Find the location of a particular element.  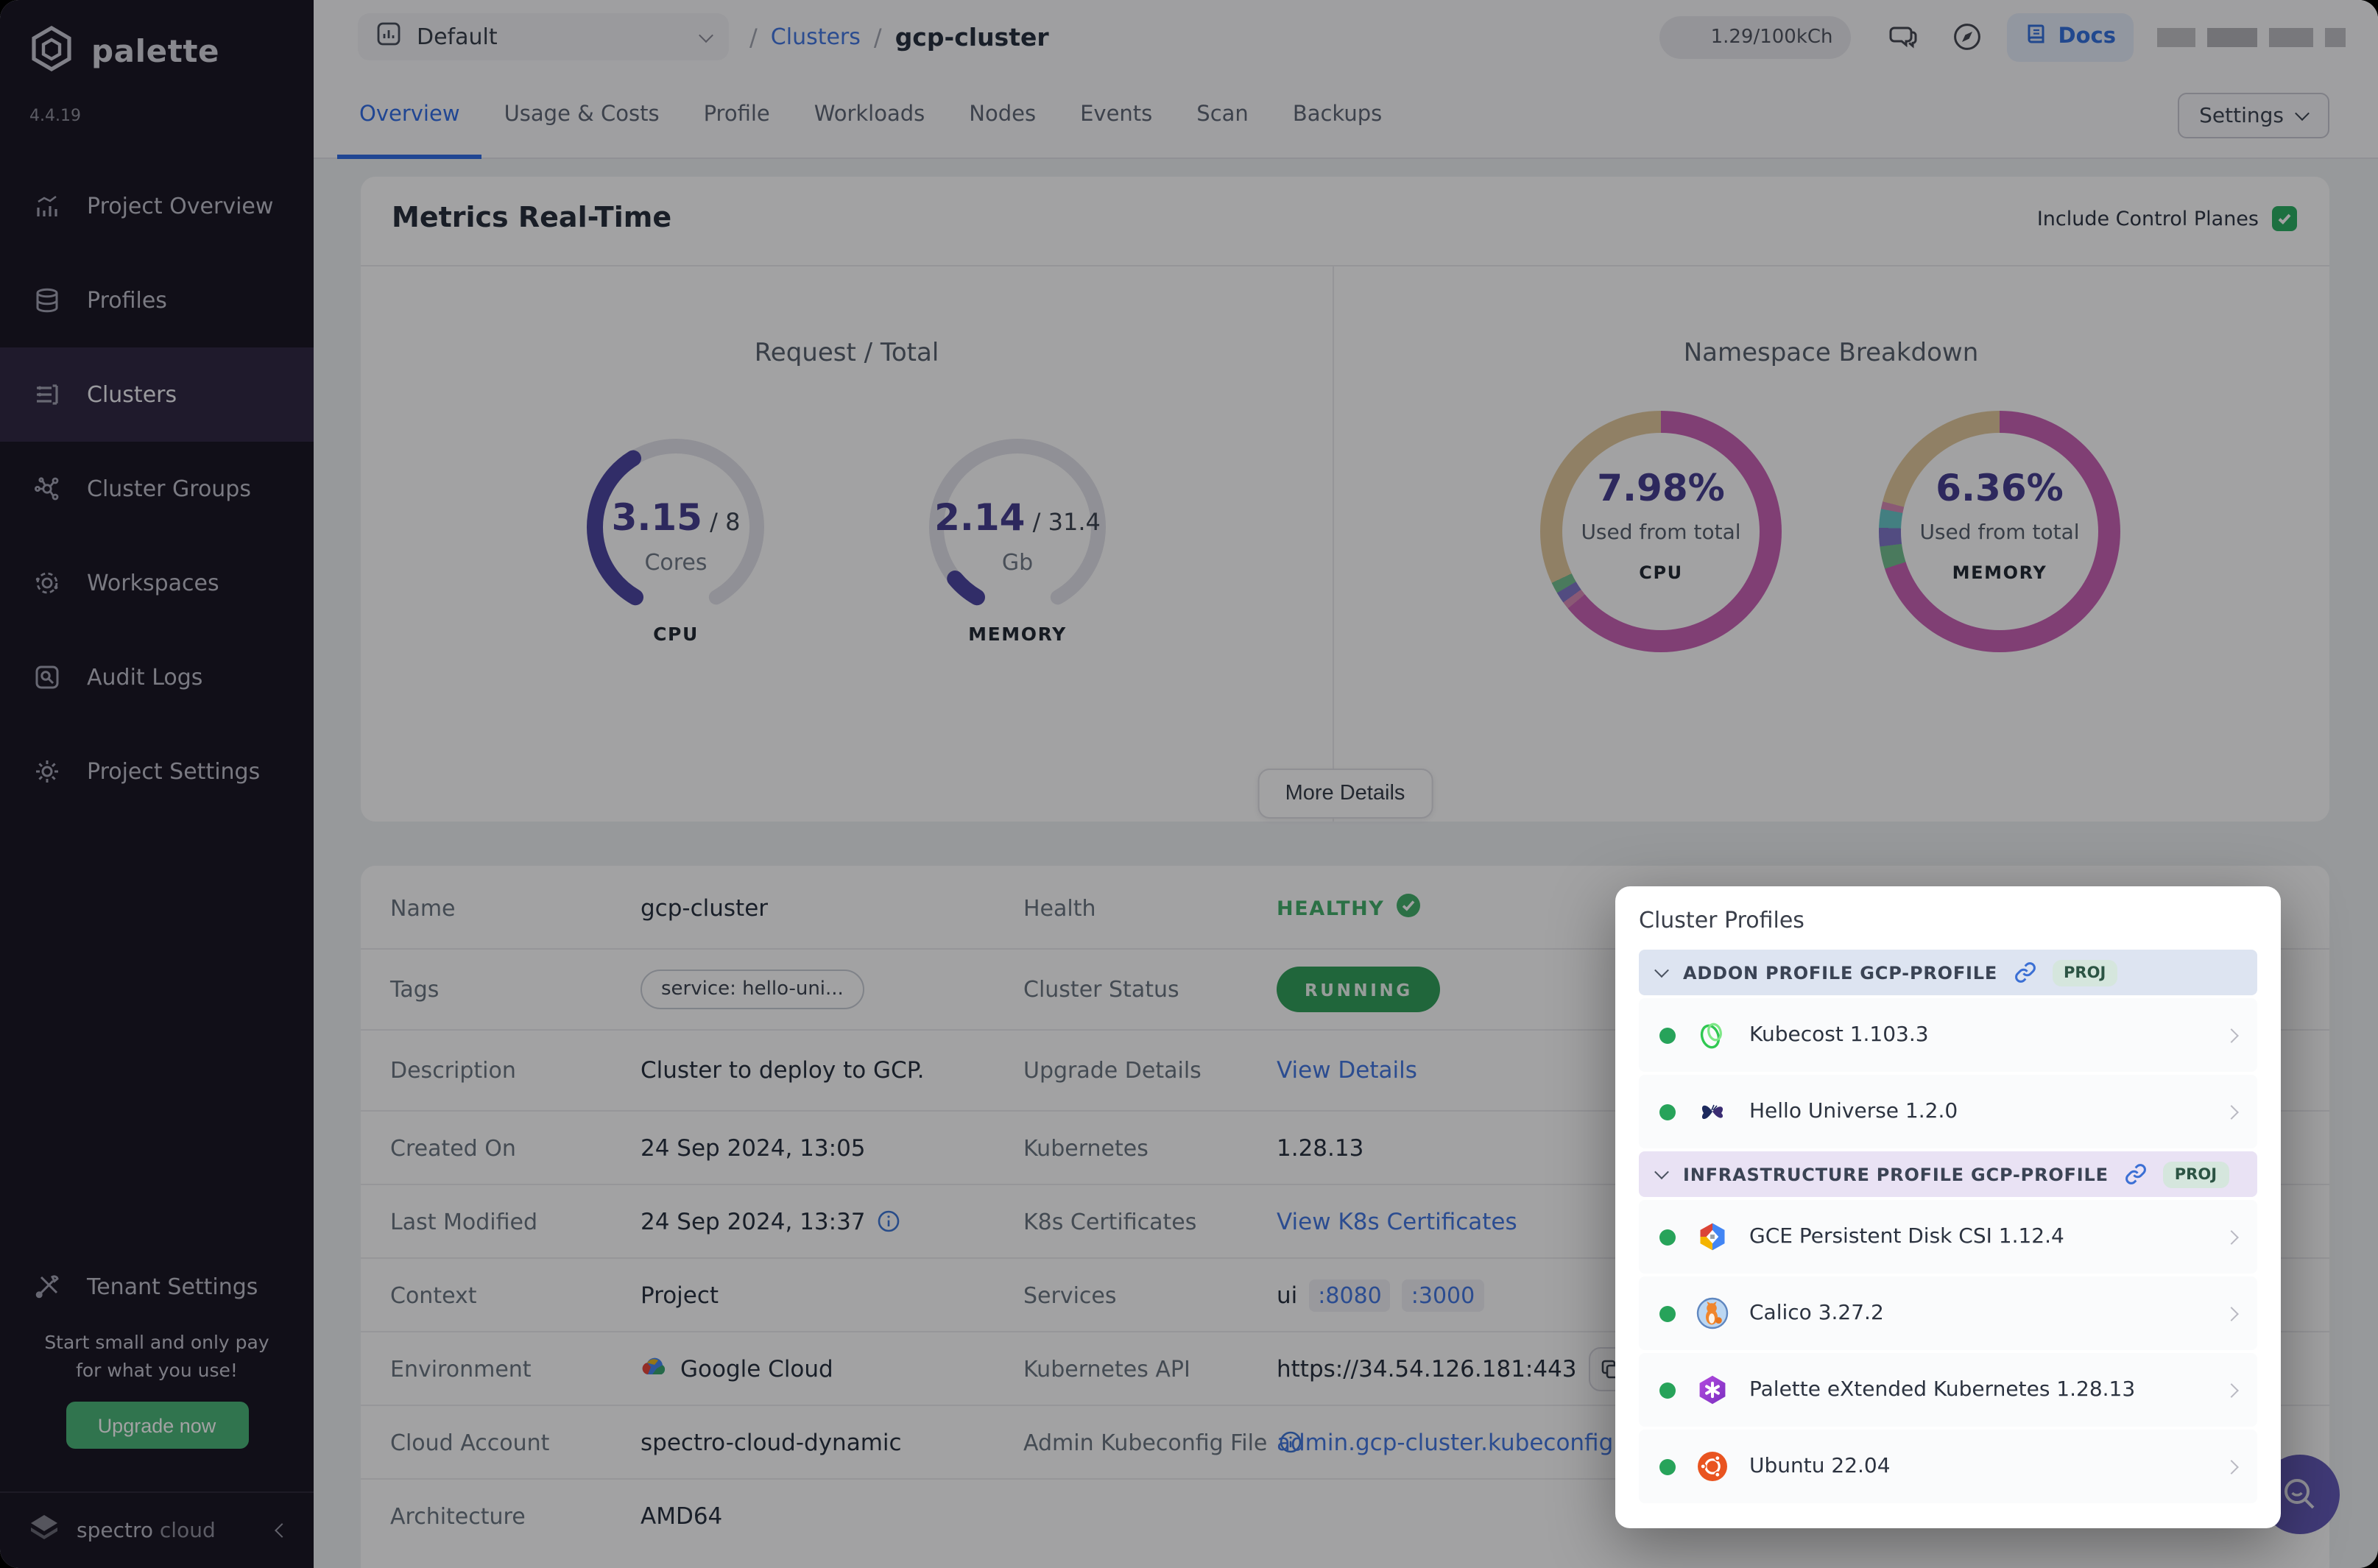

calico-logo-icon is located at coordinates (1712, 1313).